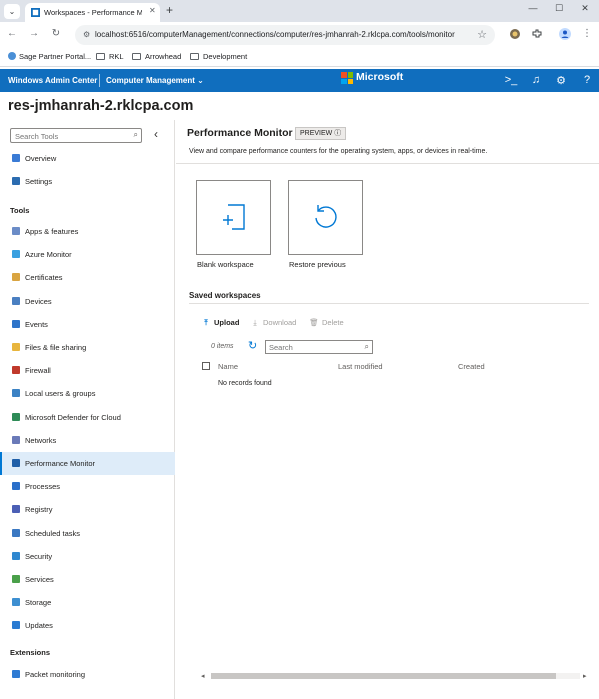  What do you see at coordinates (87, 181) in the screenshot?
I see `sidebar-item-settings: Settings` at bounding box center [87, 181].